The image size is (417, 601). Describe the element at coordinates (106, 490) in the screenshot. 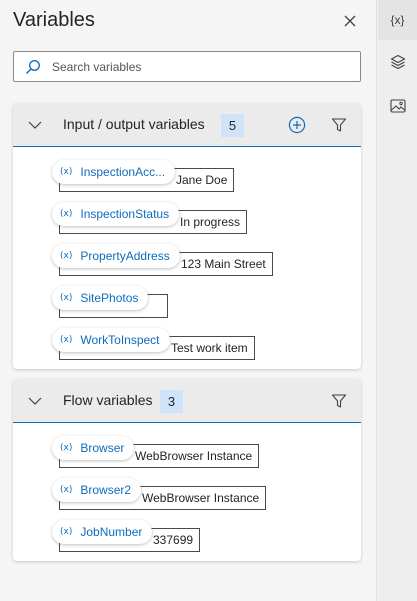

I see `variable-name: Browser2` at that location.